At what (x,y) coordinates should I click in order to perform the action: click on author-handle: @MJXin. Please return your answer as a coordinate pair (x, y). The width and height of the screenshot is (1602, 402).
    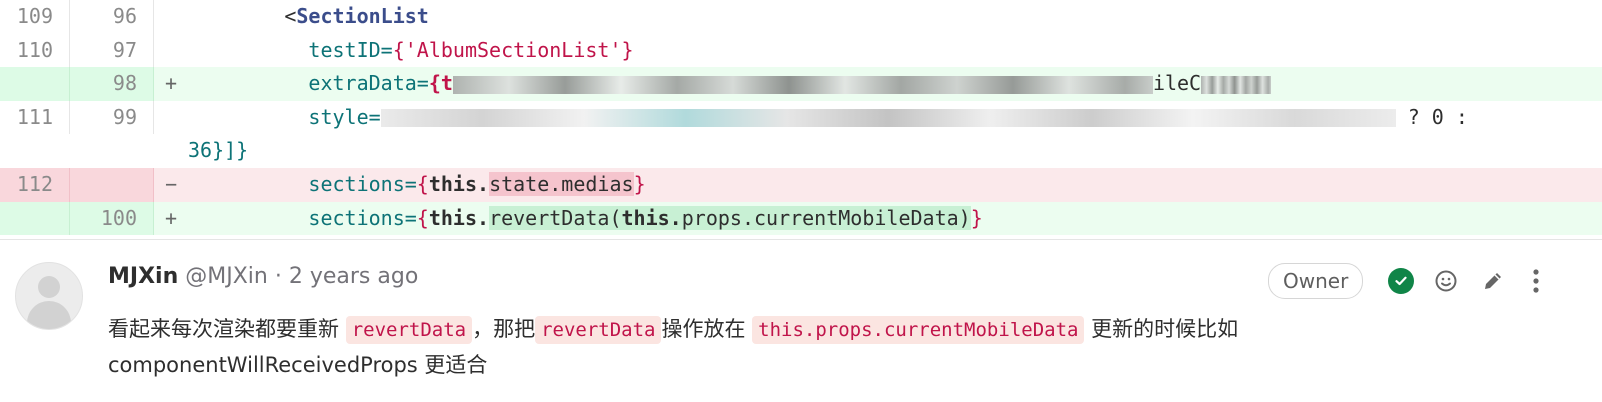
    Looking at the image, I should click on (226, 276).